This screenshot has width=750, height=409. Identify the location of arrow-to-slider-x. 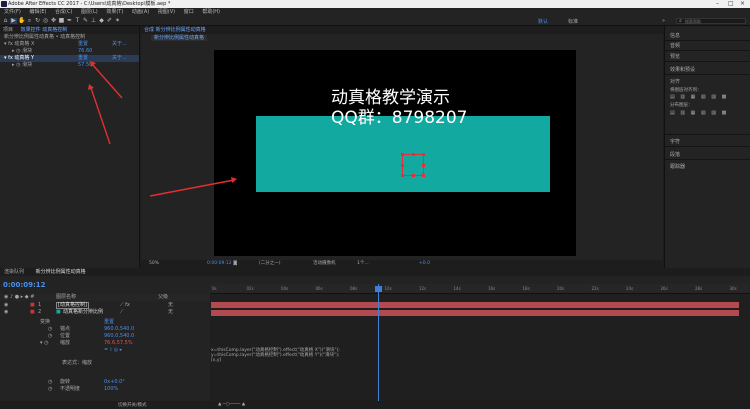
(107, 81).